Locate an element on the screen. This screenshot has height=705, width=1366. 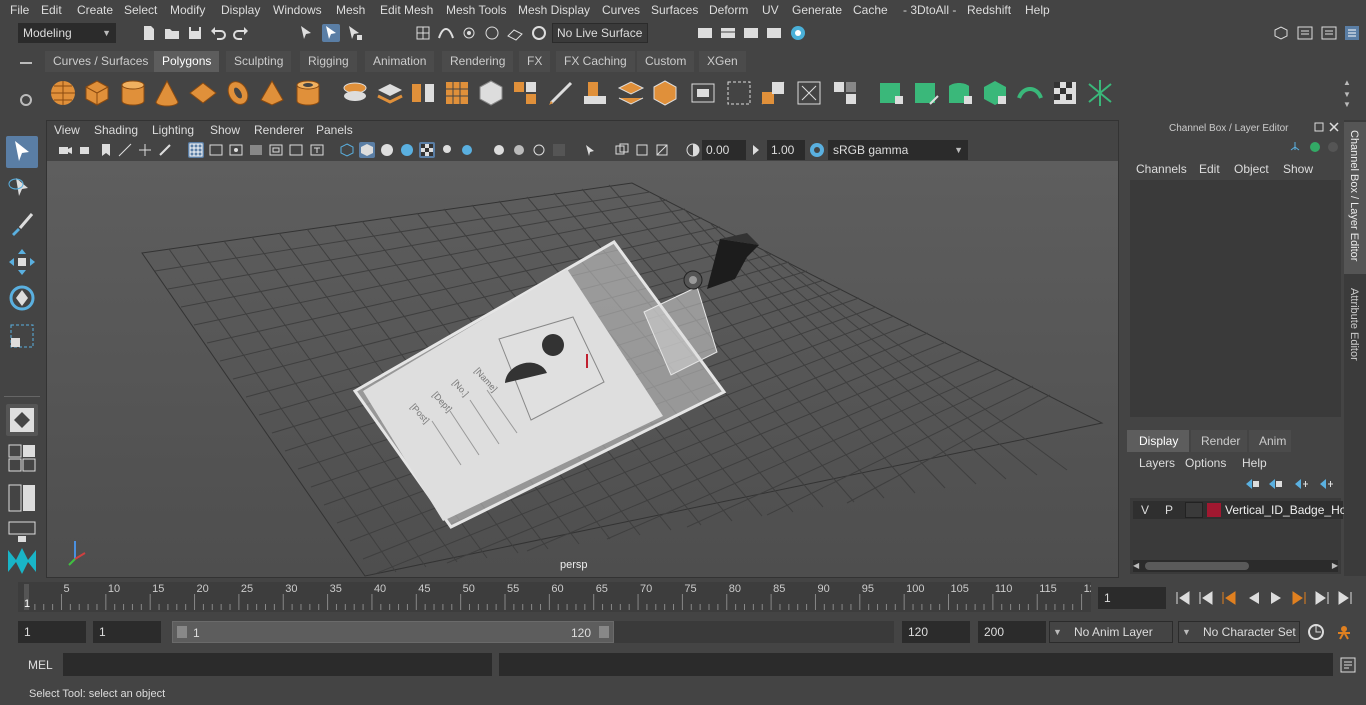
xray-joints-icon is located at coordinates (642, 150).